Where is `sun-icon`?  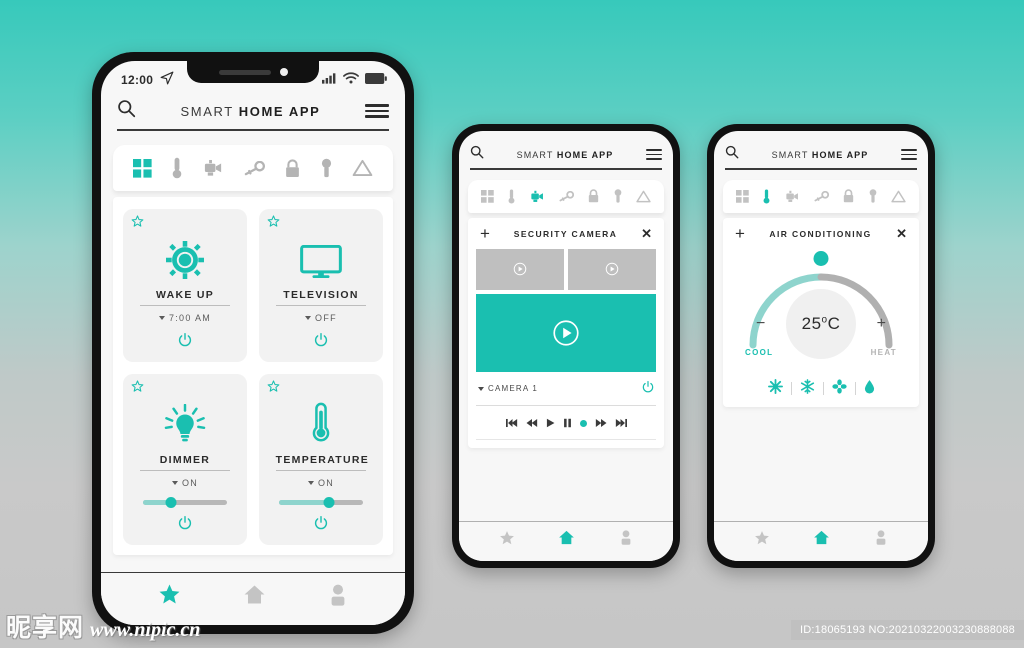
sun-icon is located at coordinates (185, 257).